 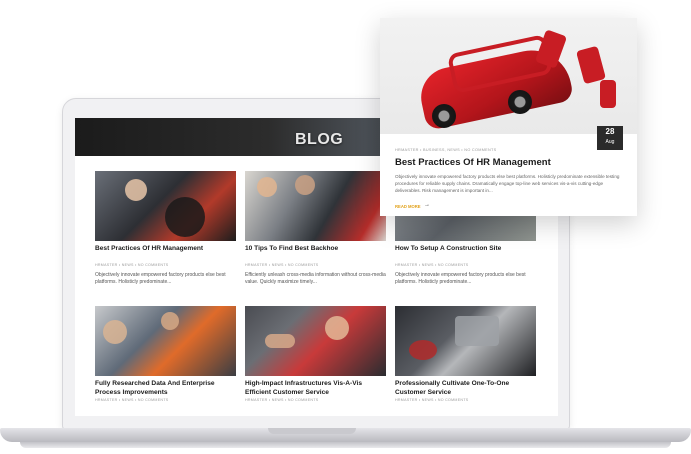 What do you see at coordinates (610, 131) in the screenshot?
I see `date-day: 28` at bounding box center [610, 131].